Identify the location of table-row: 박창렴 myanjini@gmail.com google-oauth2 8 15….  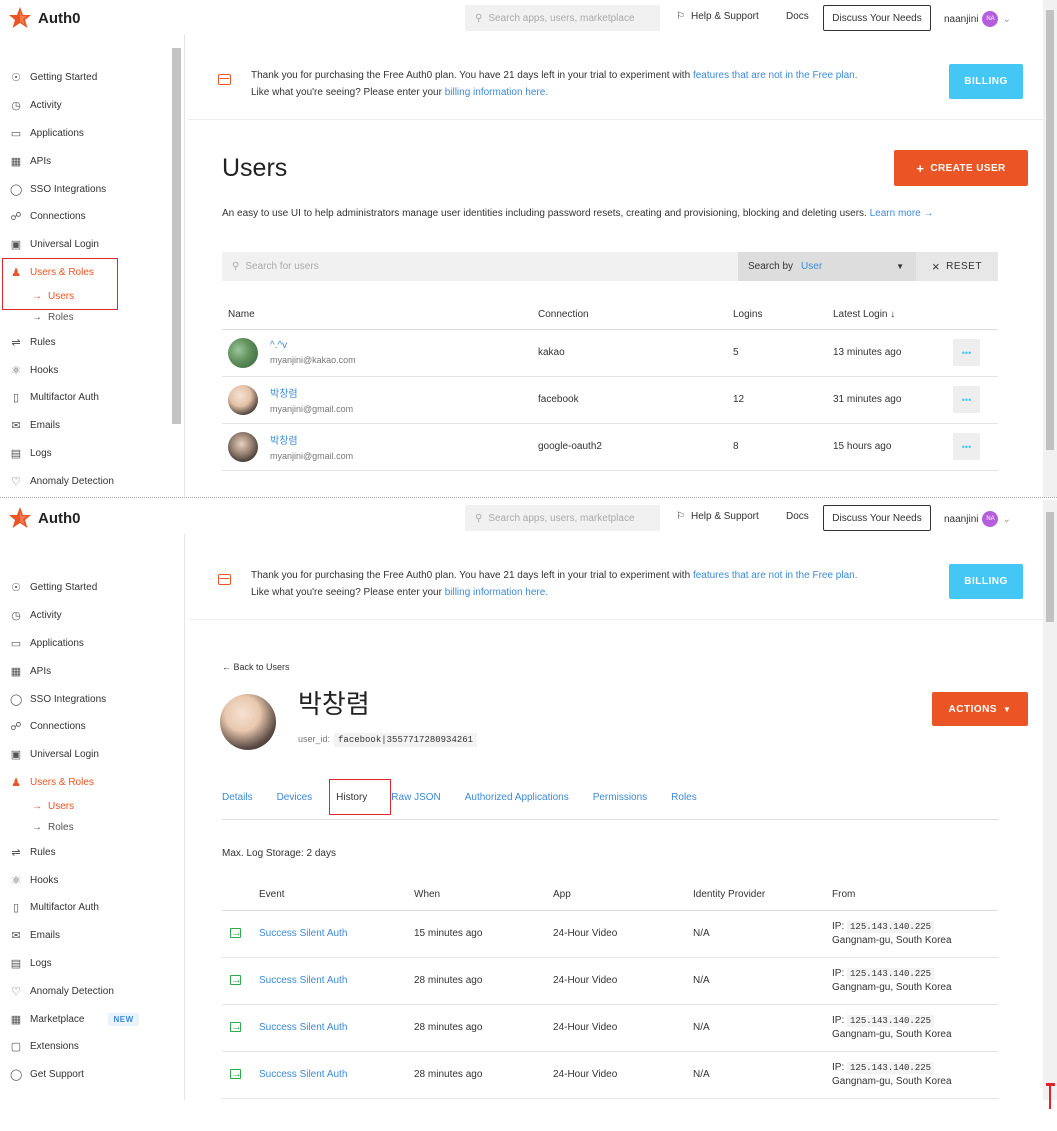
(610, 447).